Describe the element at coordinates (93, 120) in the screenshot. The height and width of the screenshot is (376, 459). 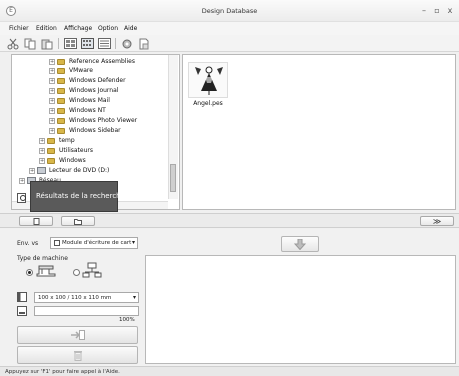
I see `tree-item: + Windows Photo Viewer` at that location.